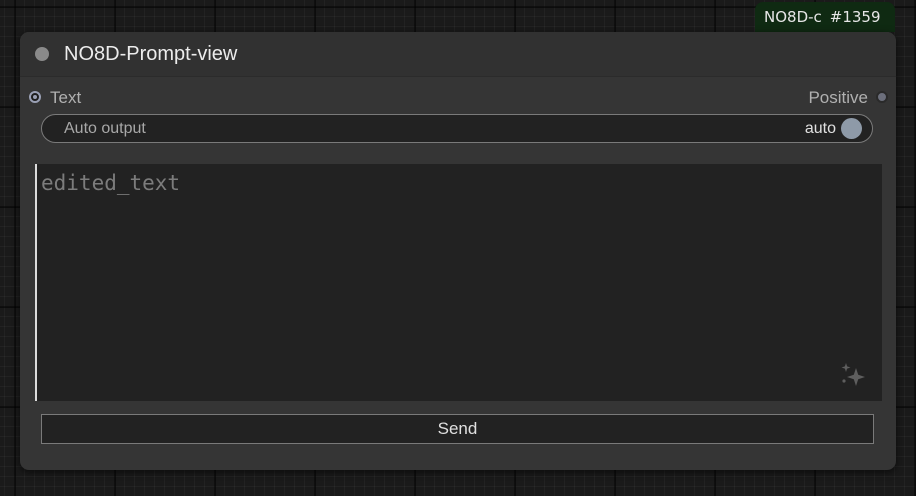 The height and width of the screenshot is (496, 916). I want to click on toggle-label: Auto output, so click(105, 128).